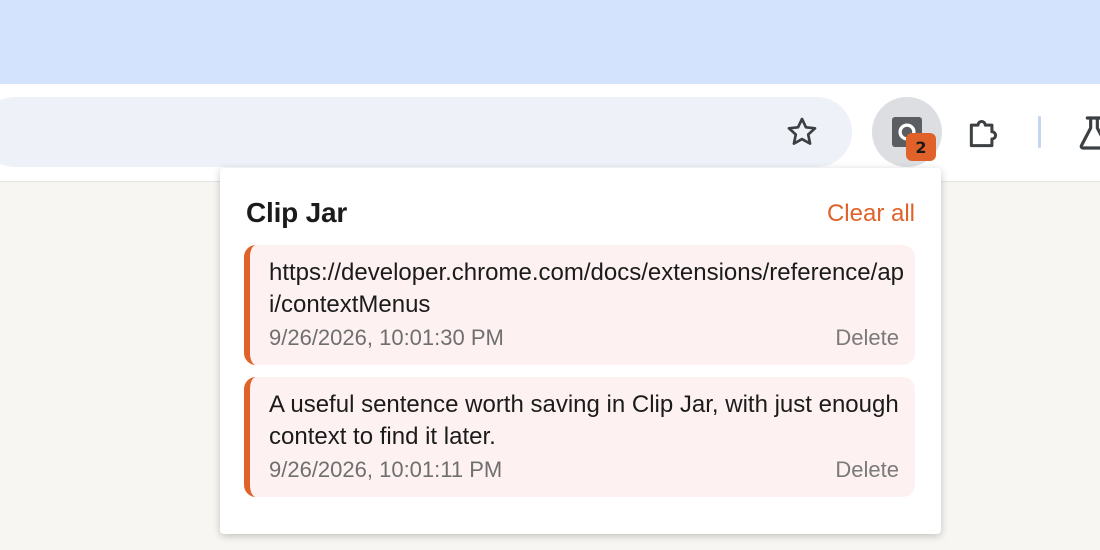 This screenshot has width=1100, height=550. Describe the element at coordinates (1089, 133) in the screenshot. I see `labs-flask-icon` at that location.